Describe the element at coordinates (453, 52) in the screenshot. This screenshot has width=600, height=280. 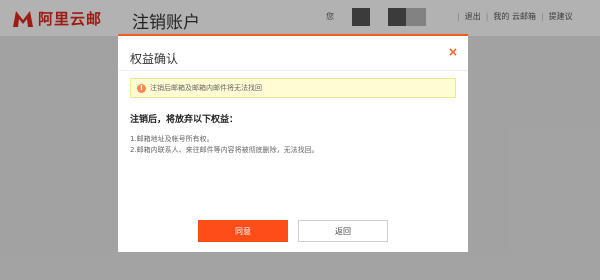
I see `close-icon: ×` at that location.